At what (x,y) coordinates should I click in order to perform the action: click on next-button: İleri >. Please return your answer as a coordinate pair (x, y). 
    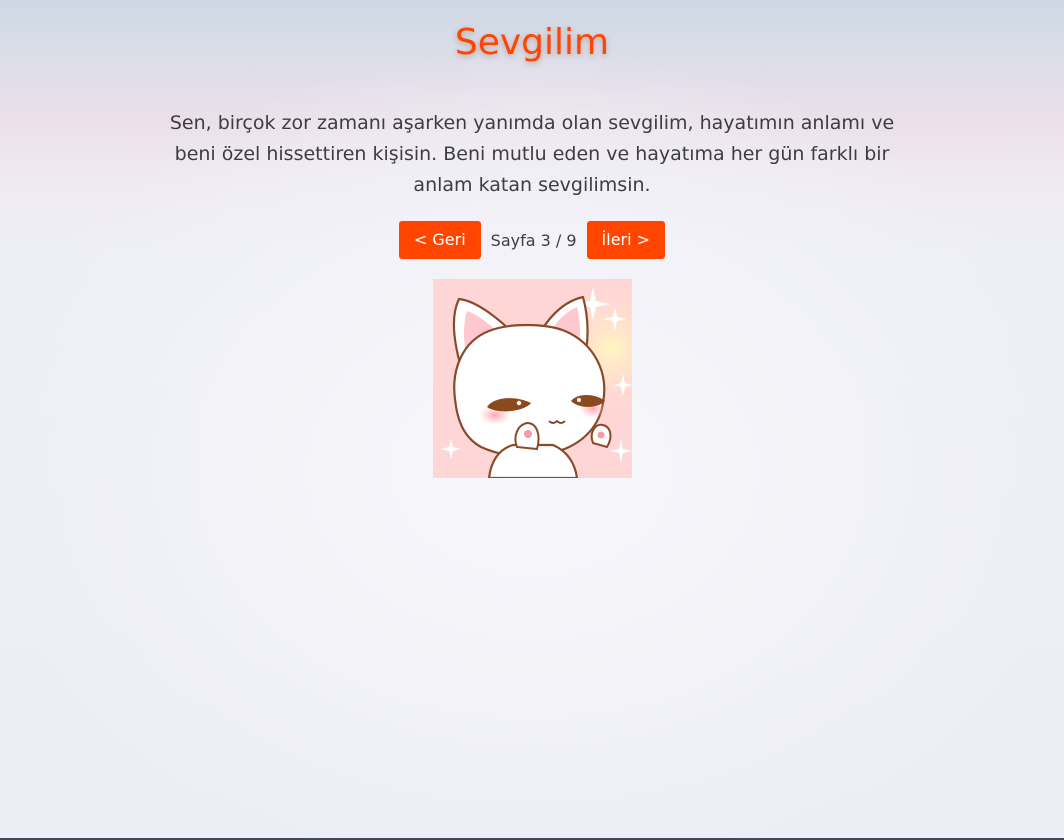
    Looking at the image, I should click on (626, 240).